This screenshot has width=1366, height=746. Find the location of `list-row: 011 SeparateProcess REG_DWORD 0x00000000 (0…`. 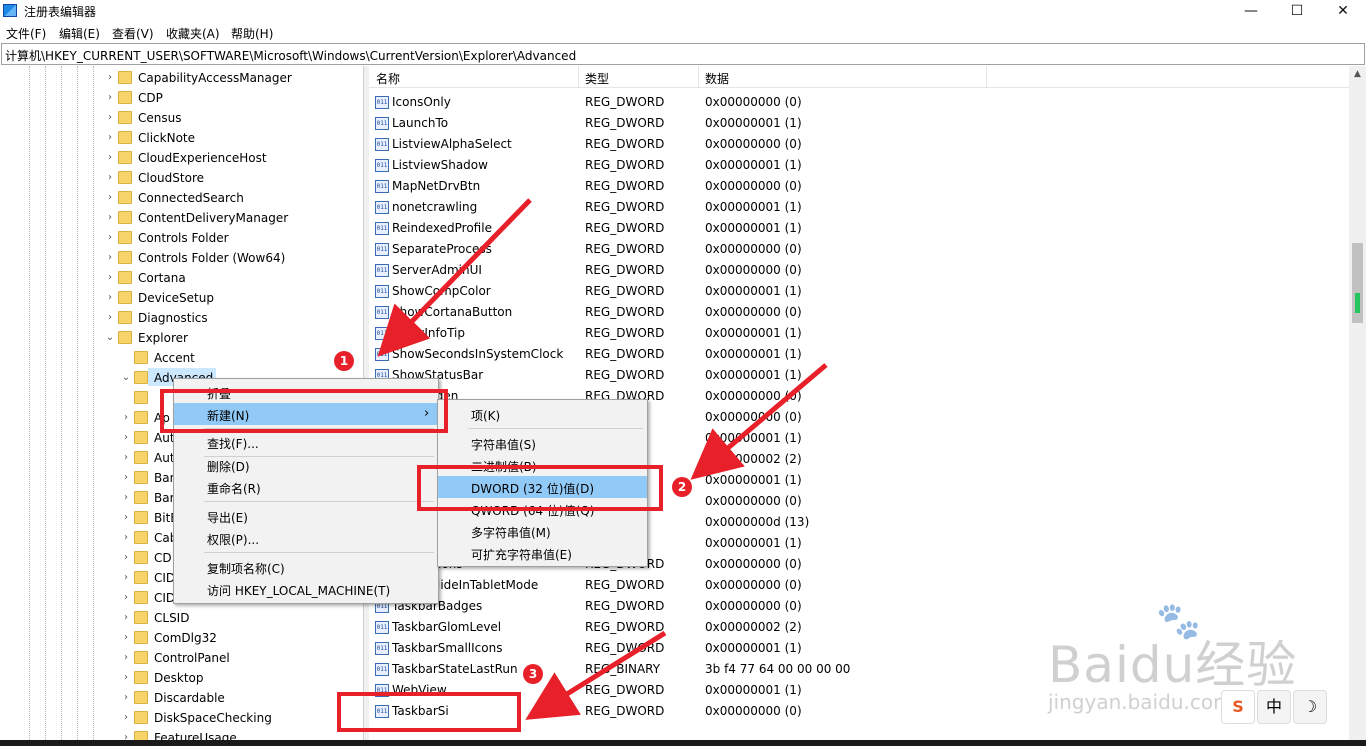

list-row: 011 SeparateProcess REG_DWORD 0x00000000 (0… is located at coordinates (859, 249).